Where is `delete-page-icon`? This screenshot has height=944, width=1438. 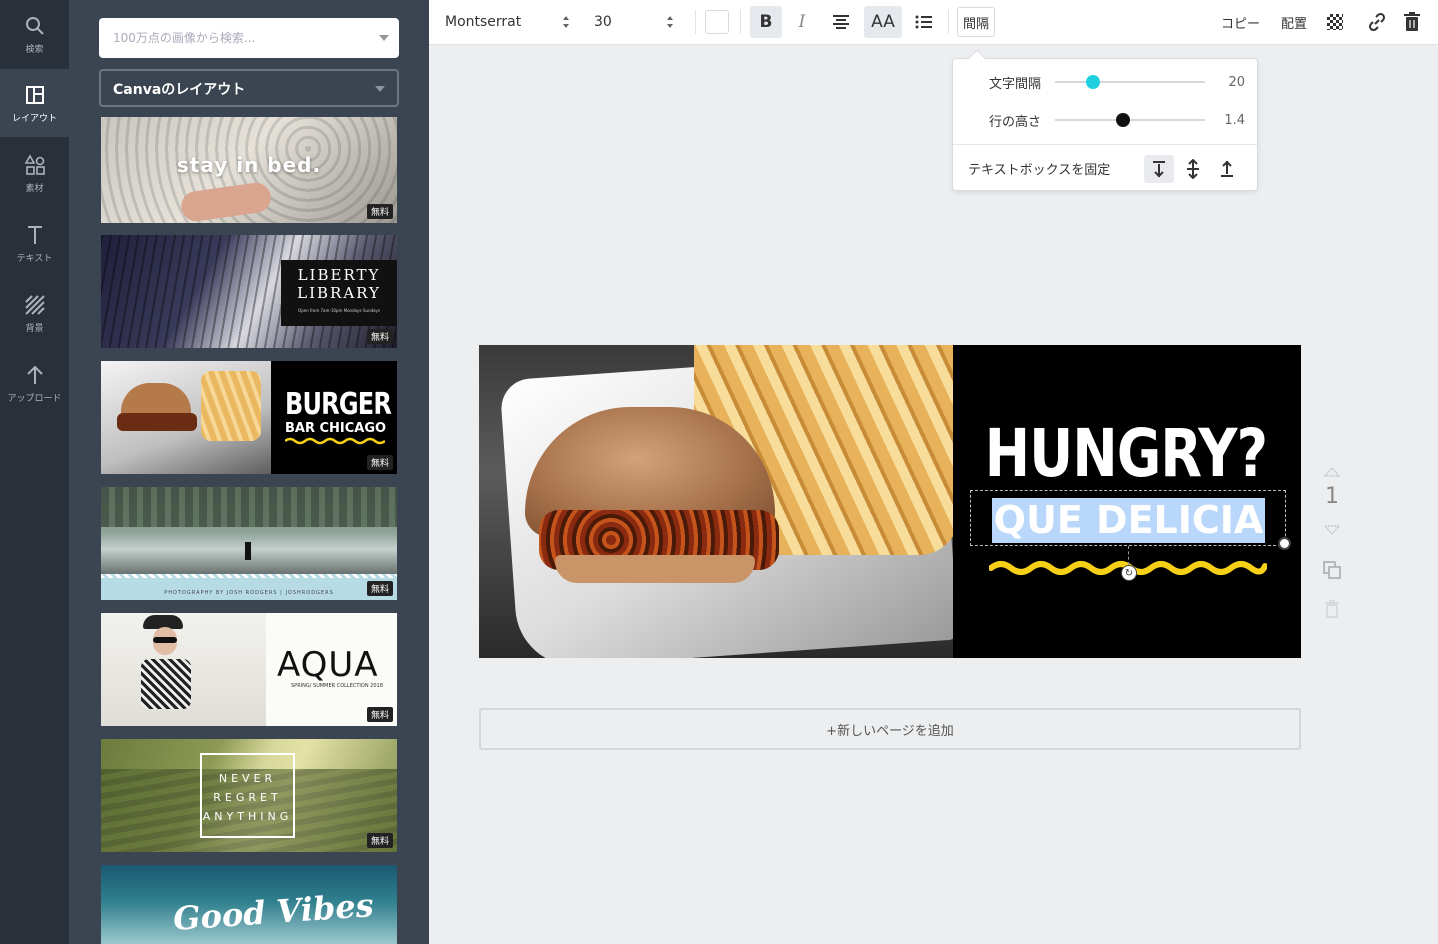
delete-page-icon is located at coordinates (1332, 611).